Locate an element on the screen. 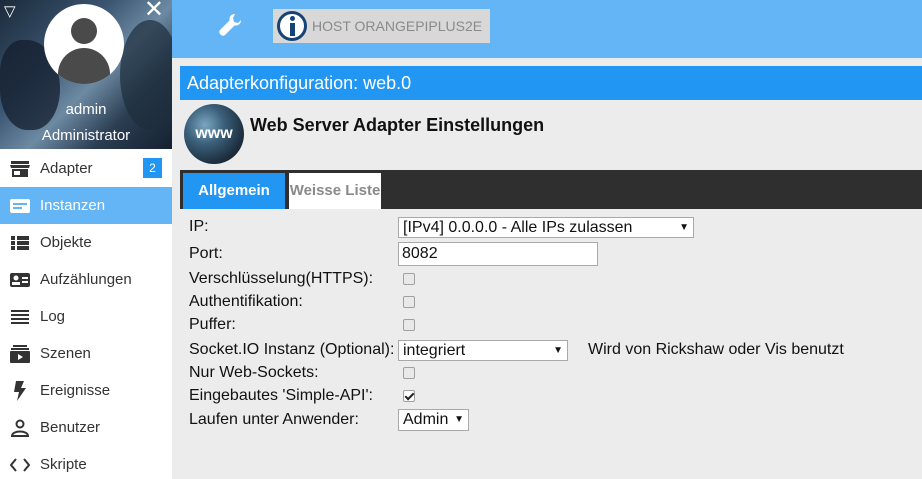 The image size is (922, 479). sidebar-item-label: Aufzählungen is located at coordinates (86, 279).